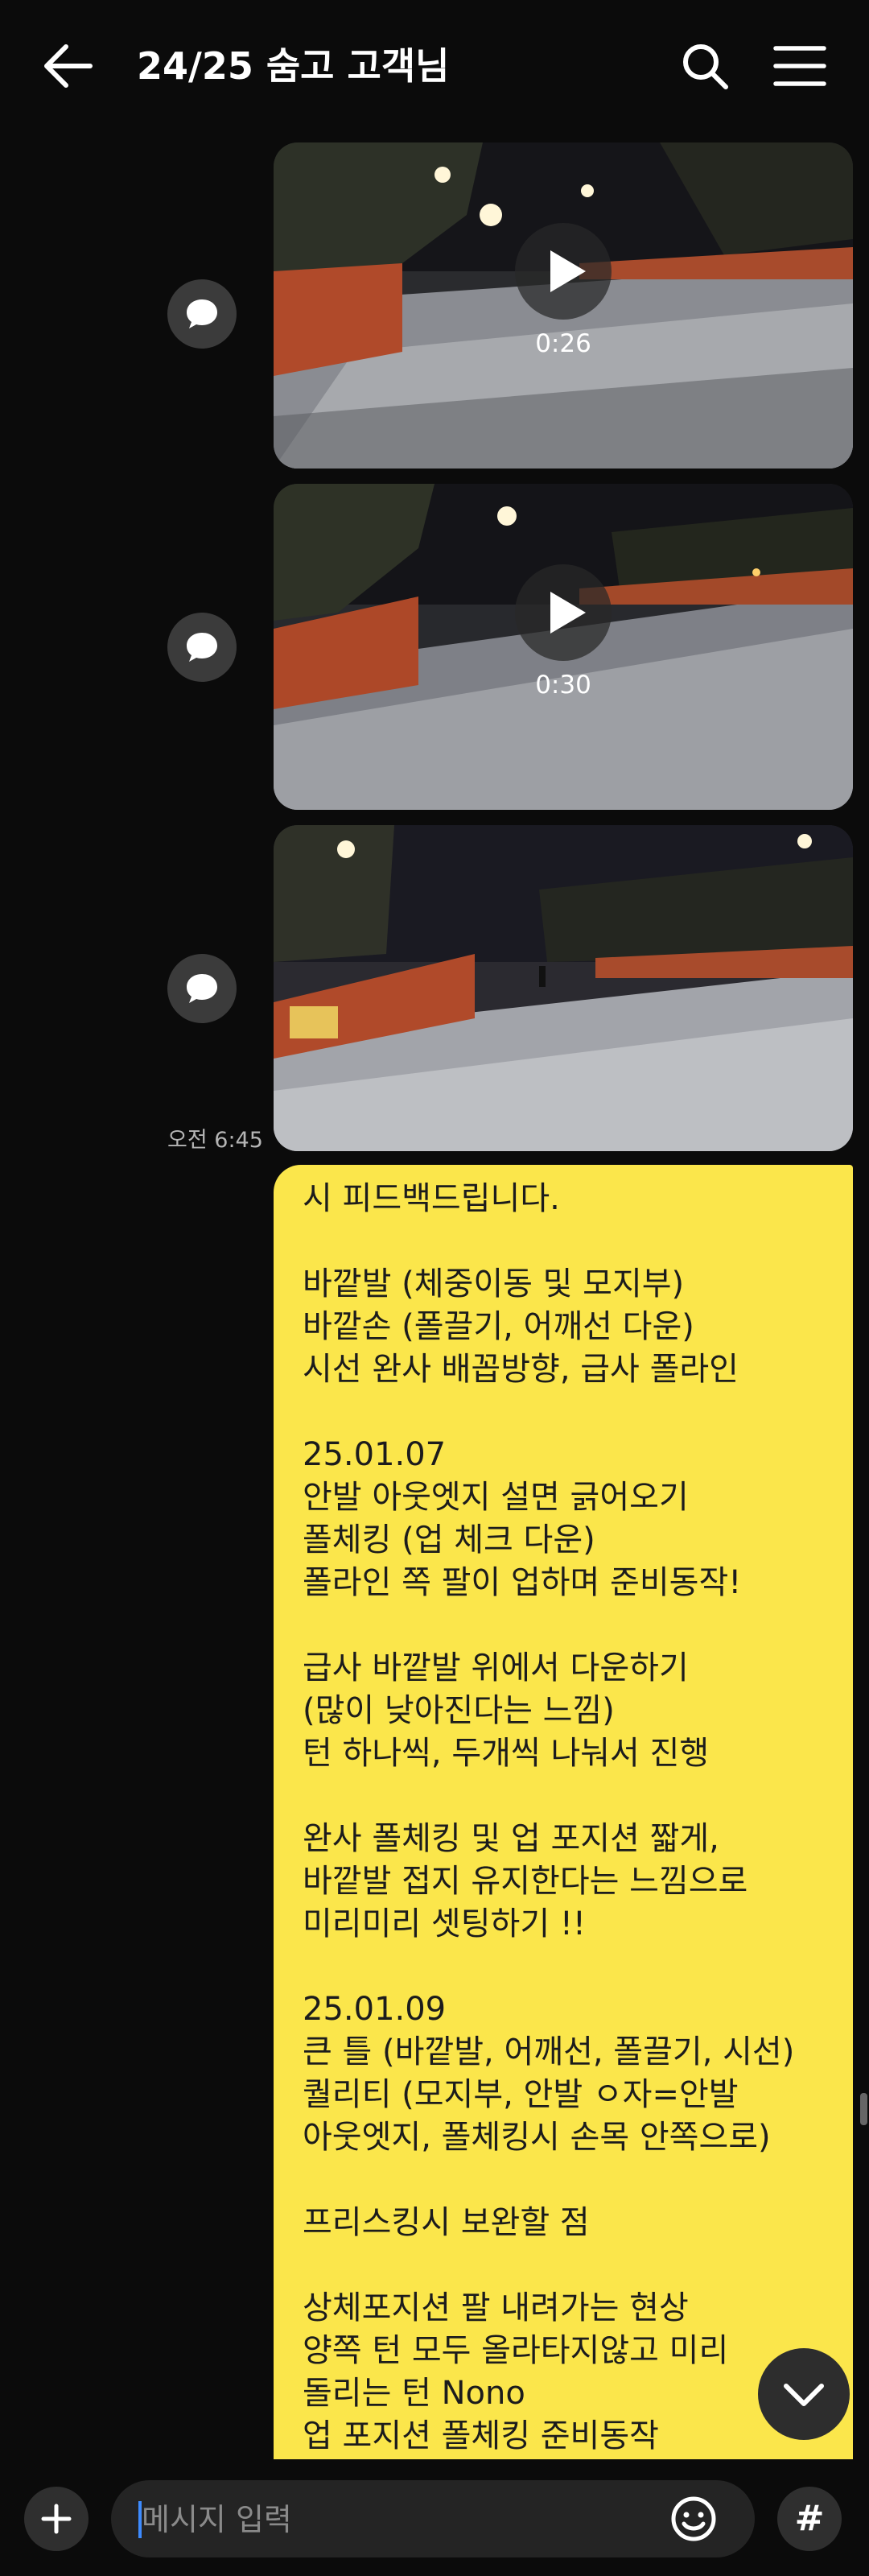  I want to click on ski-slope-night-image, so click(563, 988).